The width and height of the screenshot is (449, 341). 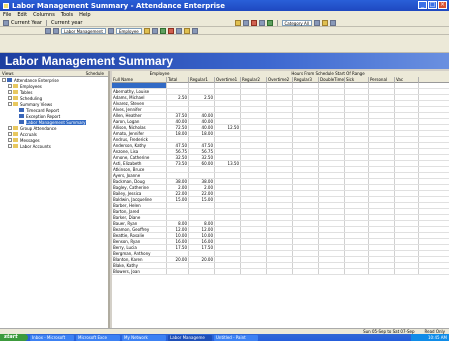 I want to click on view-label: Current Year, so click(x=26, y=23).